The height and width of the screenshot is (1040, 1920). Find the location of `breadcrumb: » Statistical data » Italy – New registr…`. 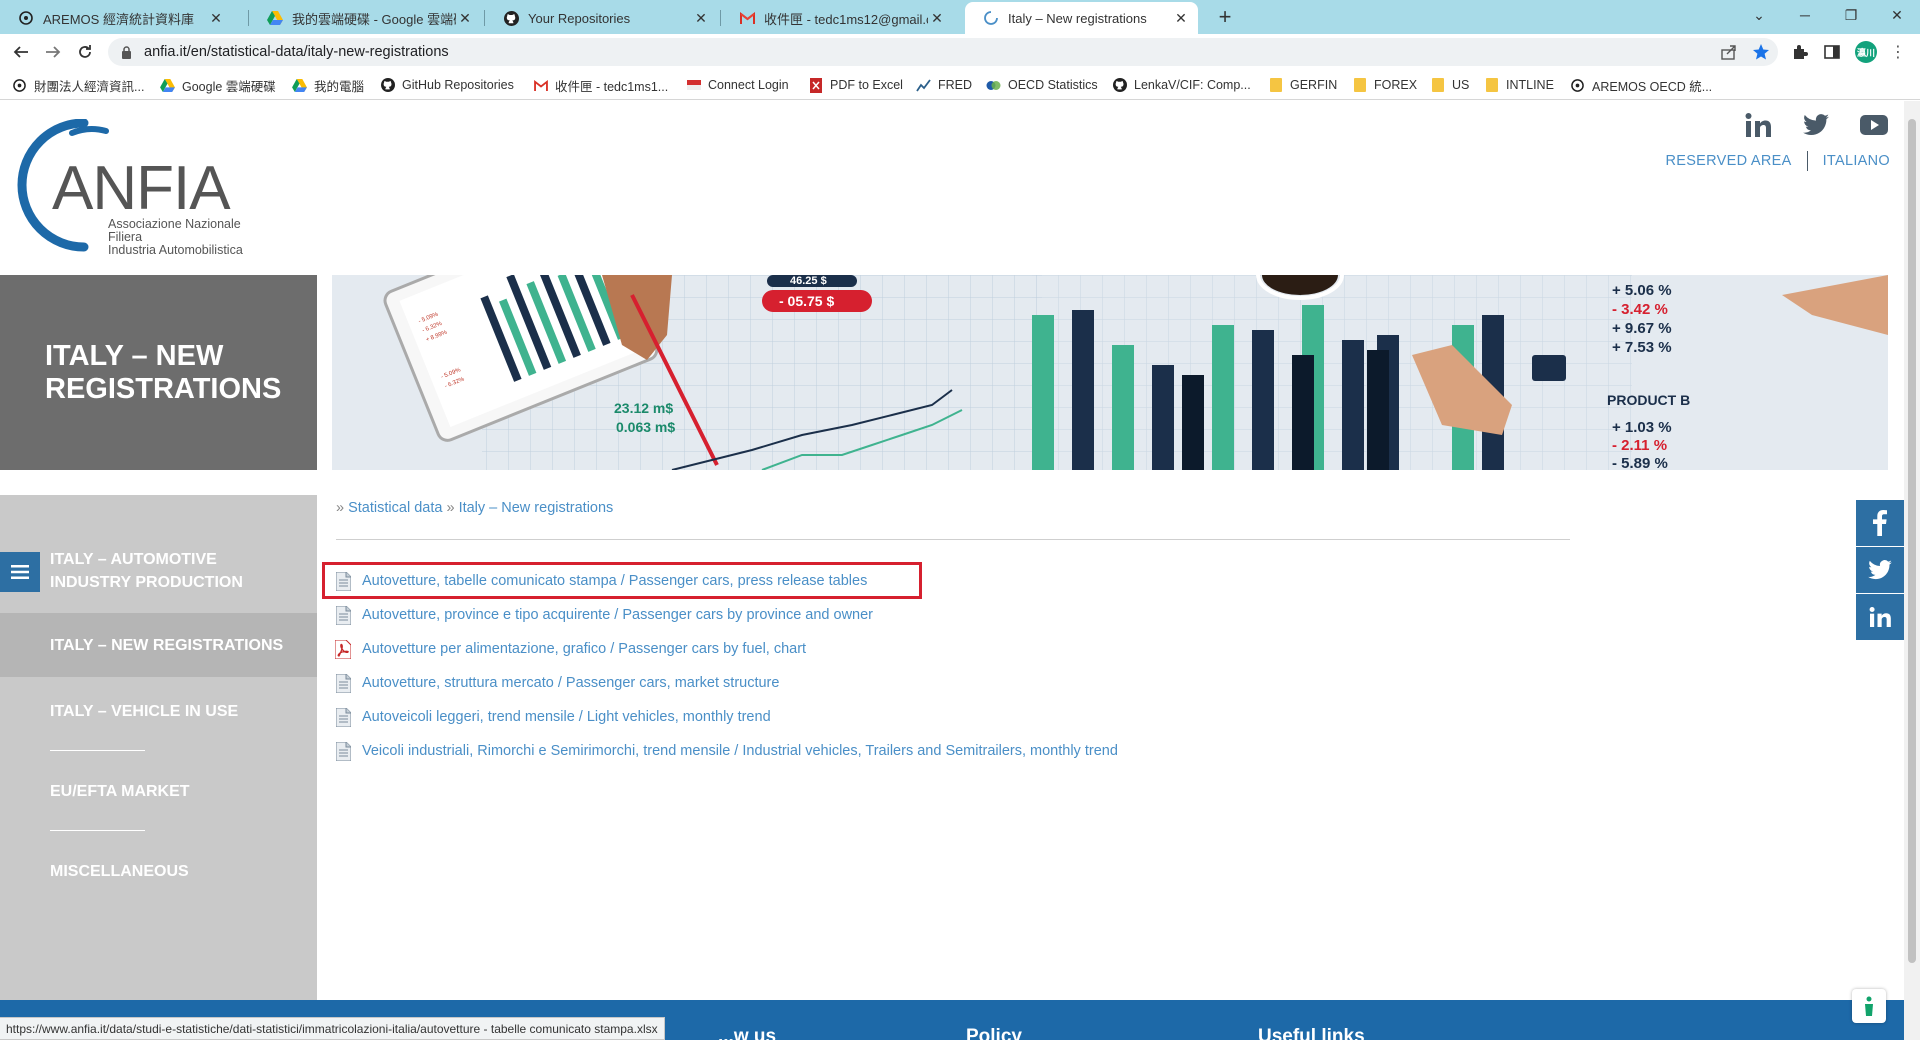

breadcrumb: » Statistical data » Italy – New registr… is located at coordinates (475, 508).